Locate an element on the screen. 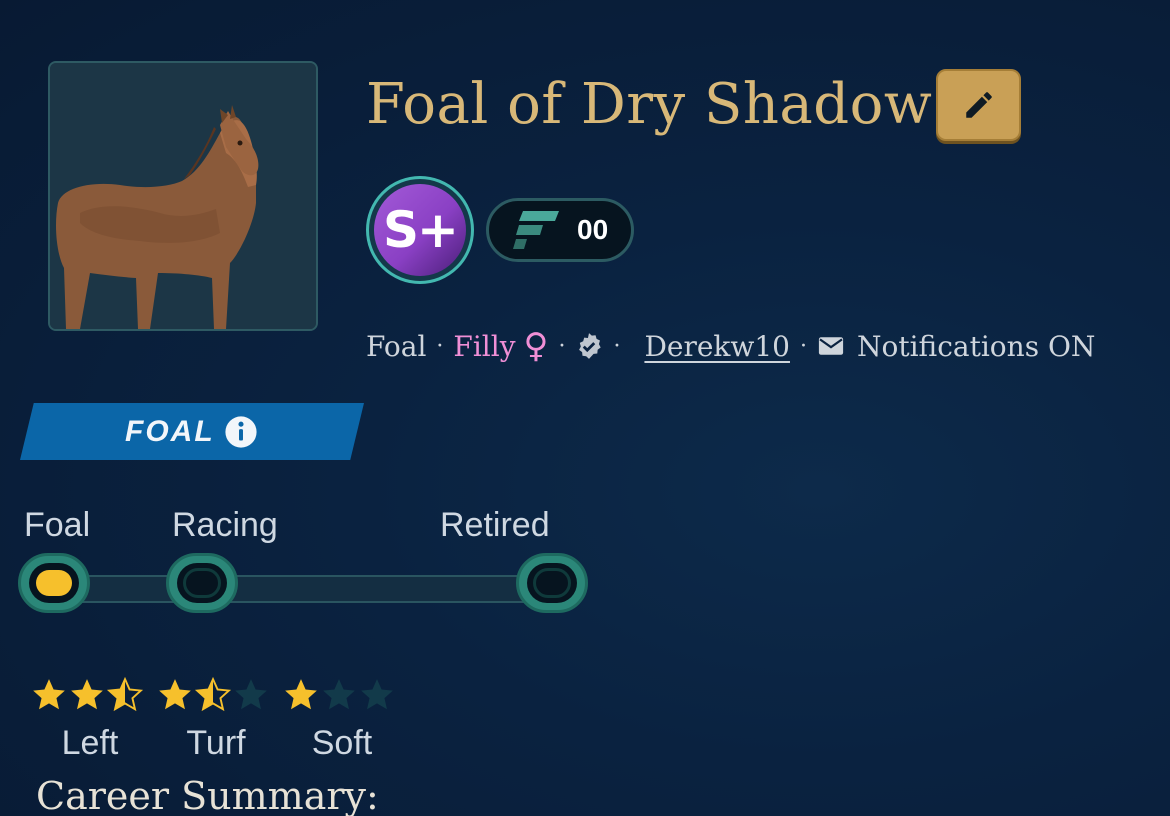  stage-tag: FOAL is located at coordinates (192, 431).